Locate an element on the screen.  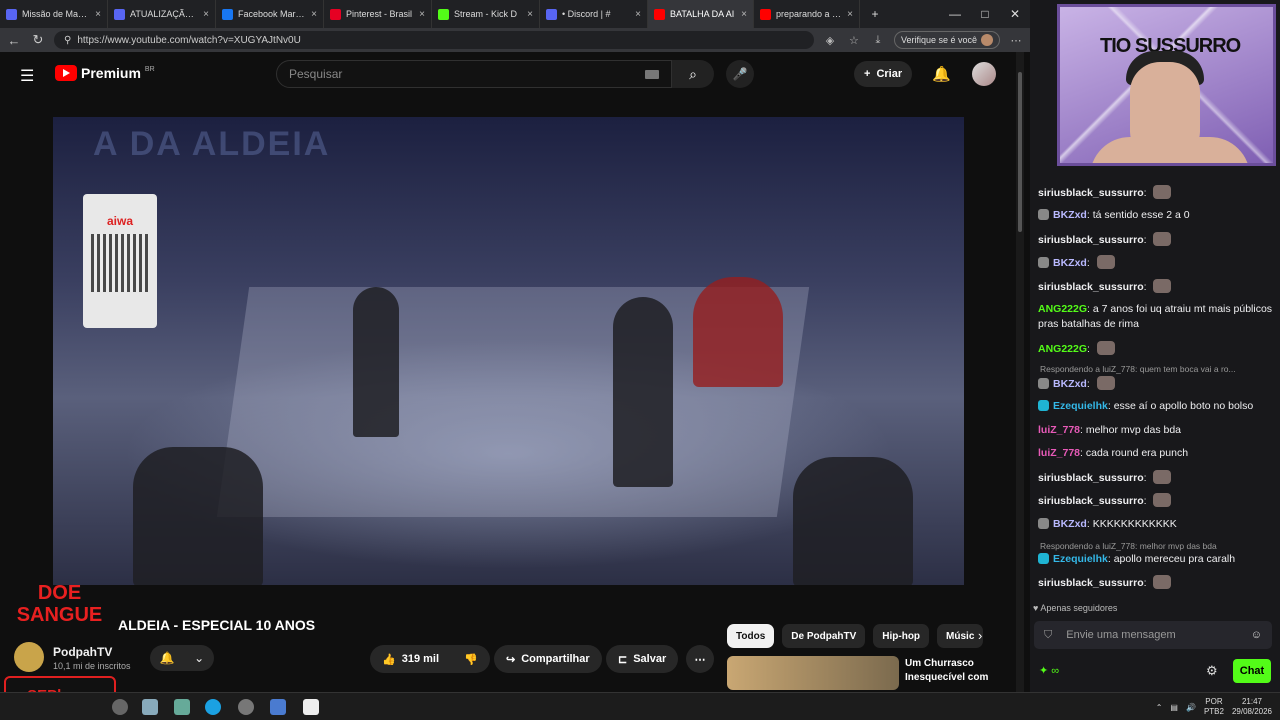
browser-tab: Stream - Kick D × is located at coordinates (486, 14).